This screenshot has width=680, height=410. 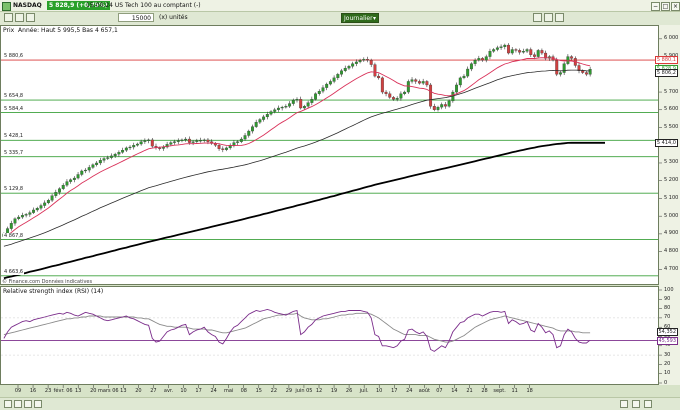 I want to click on x-tick-label: avr., so click(x=168, y=391).